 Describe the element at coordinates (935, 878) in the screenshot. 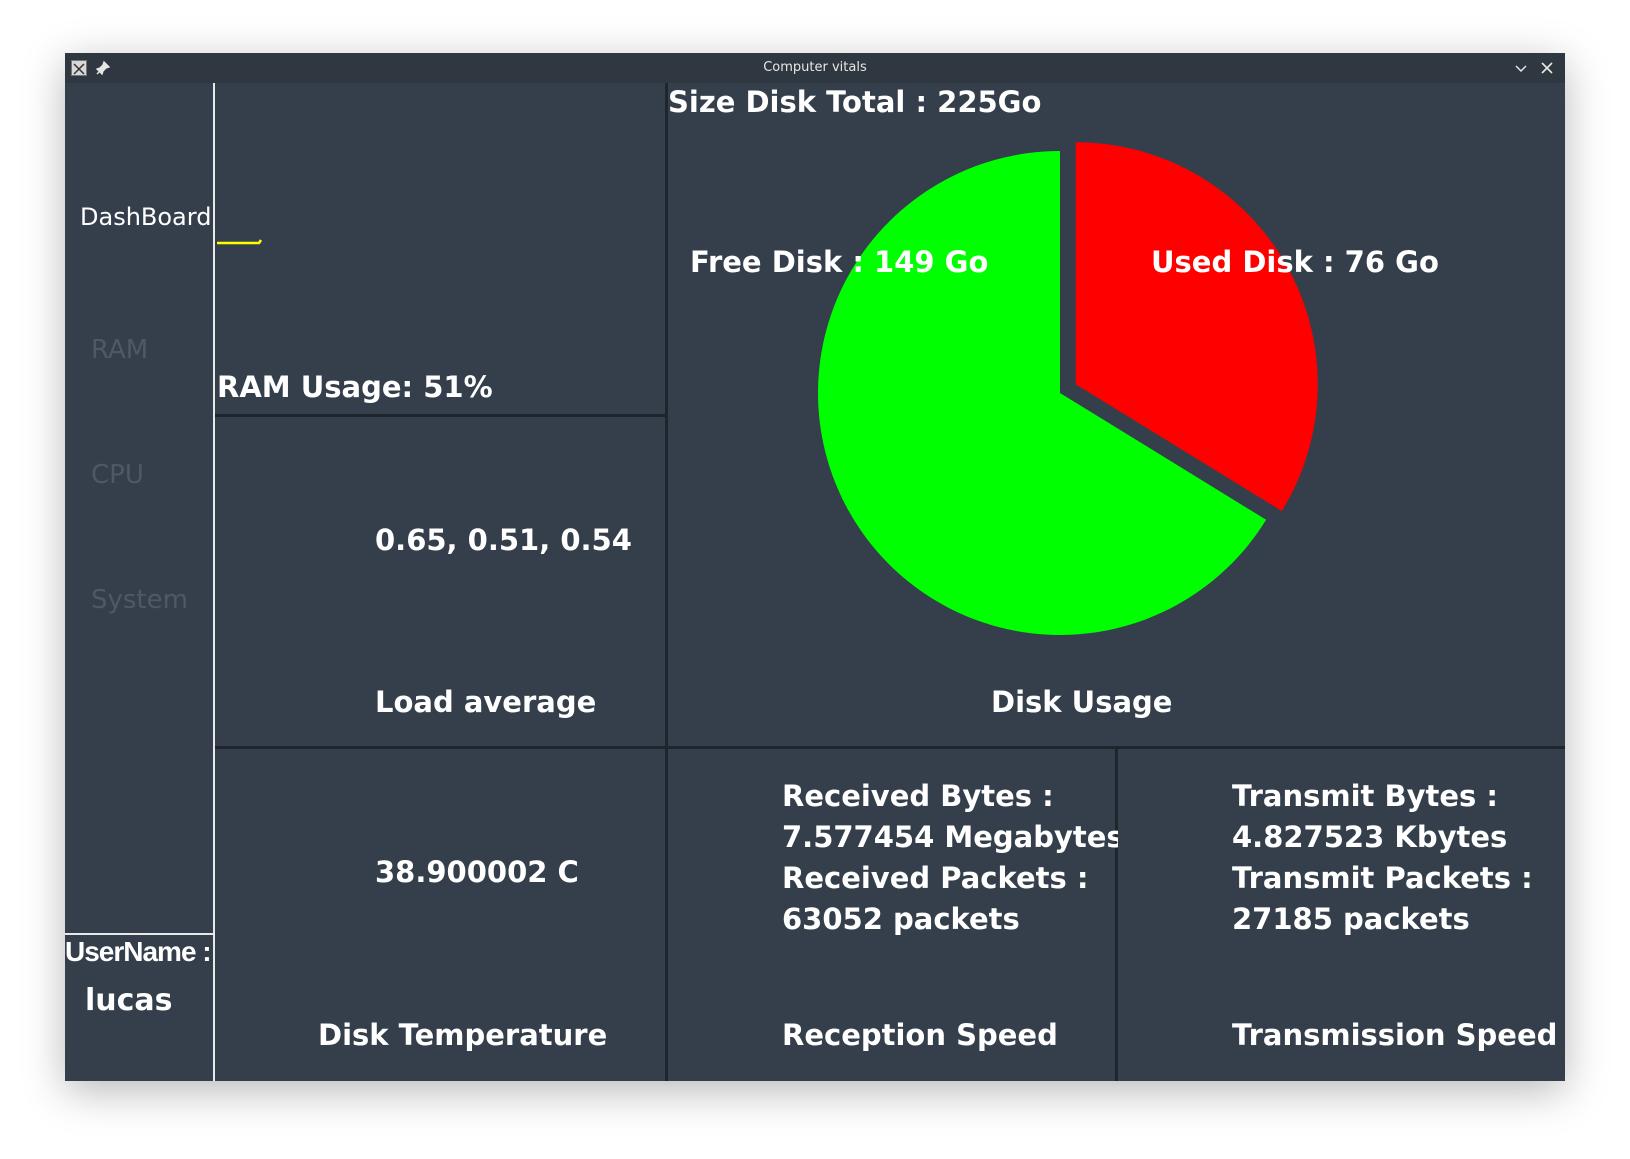

I see `received-packets-label: Received Packets :` at that location.